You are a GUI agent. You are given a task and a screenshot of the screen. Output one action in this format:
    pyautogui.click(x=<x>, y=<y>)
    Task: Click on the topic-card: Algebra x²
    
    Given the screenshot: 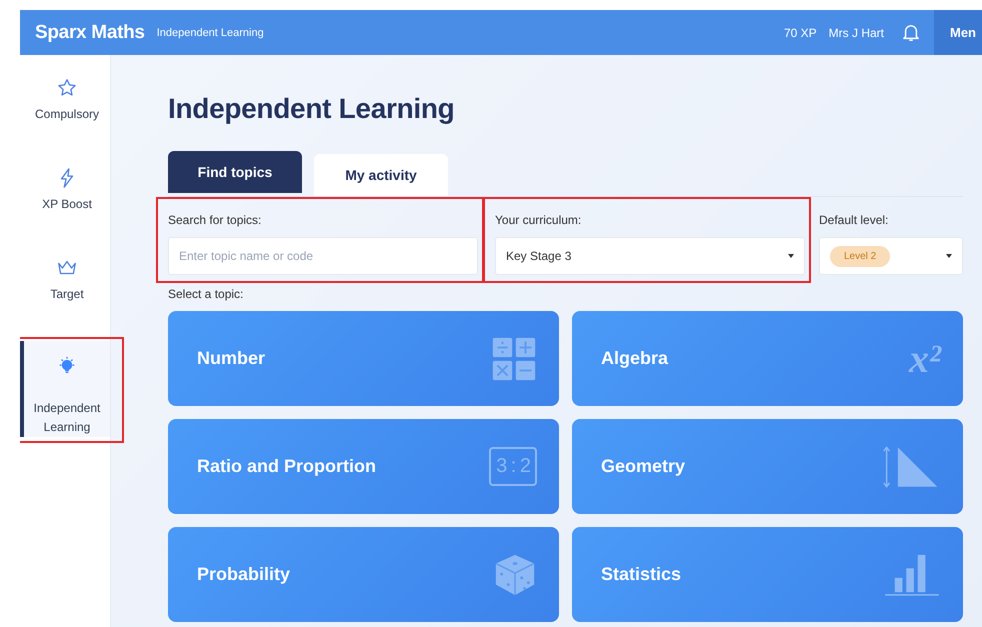 What is the action you would take?
    pyautogui.click(x=767, y=358)
    